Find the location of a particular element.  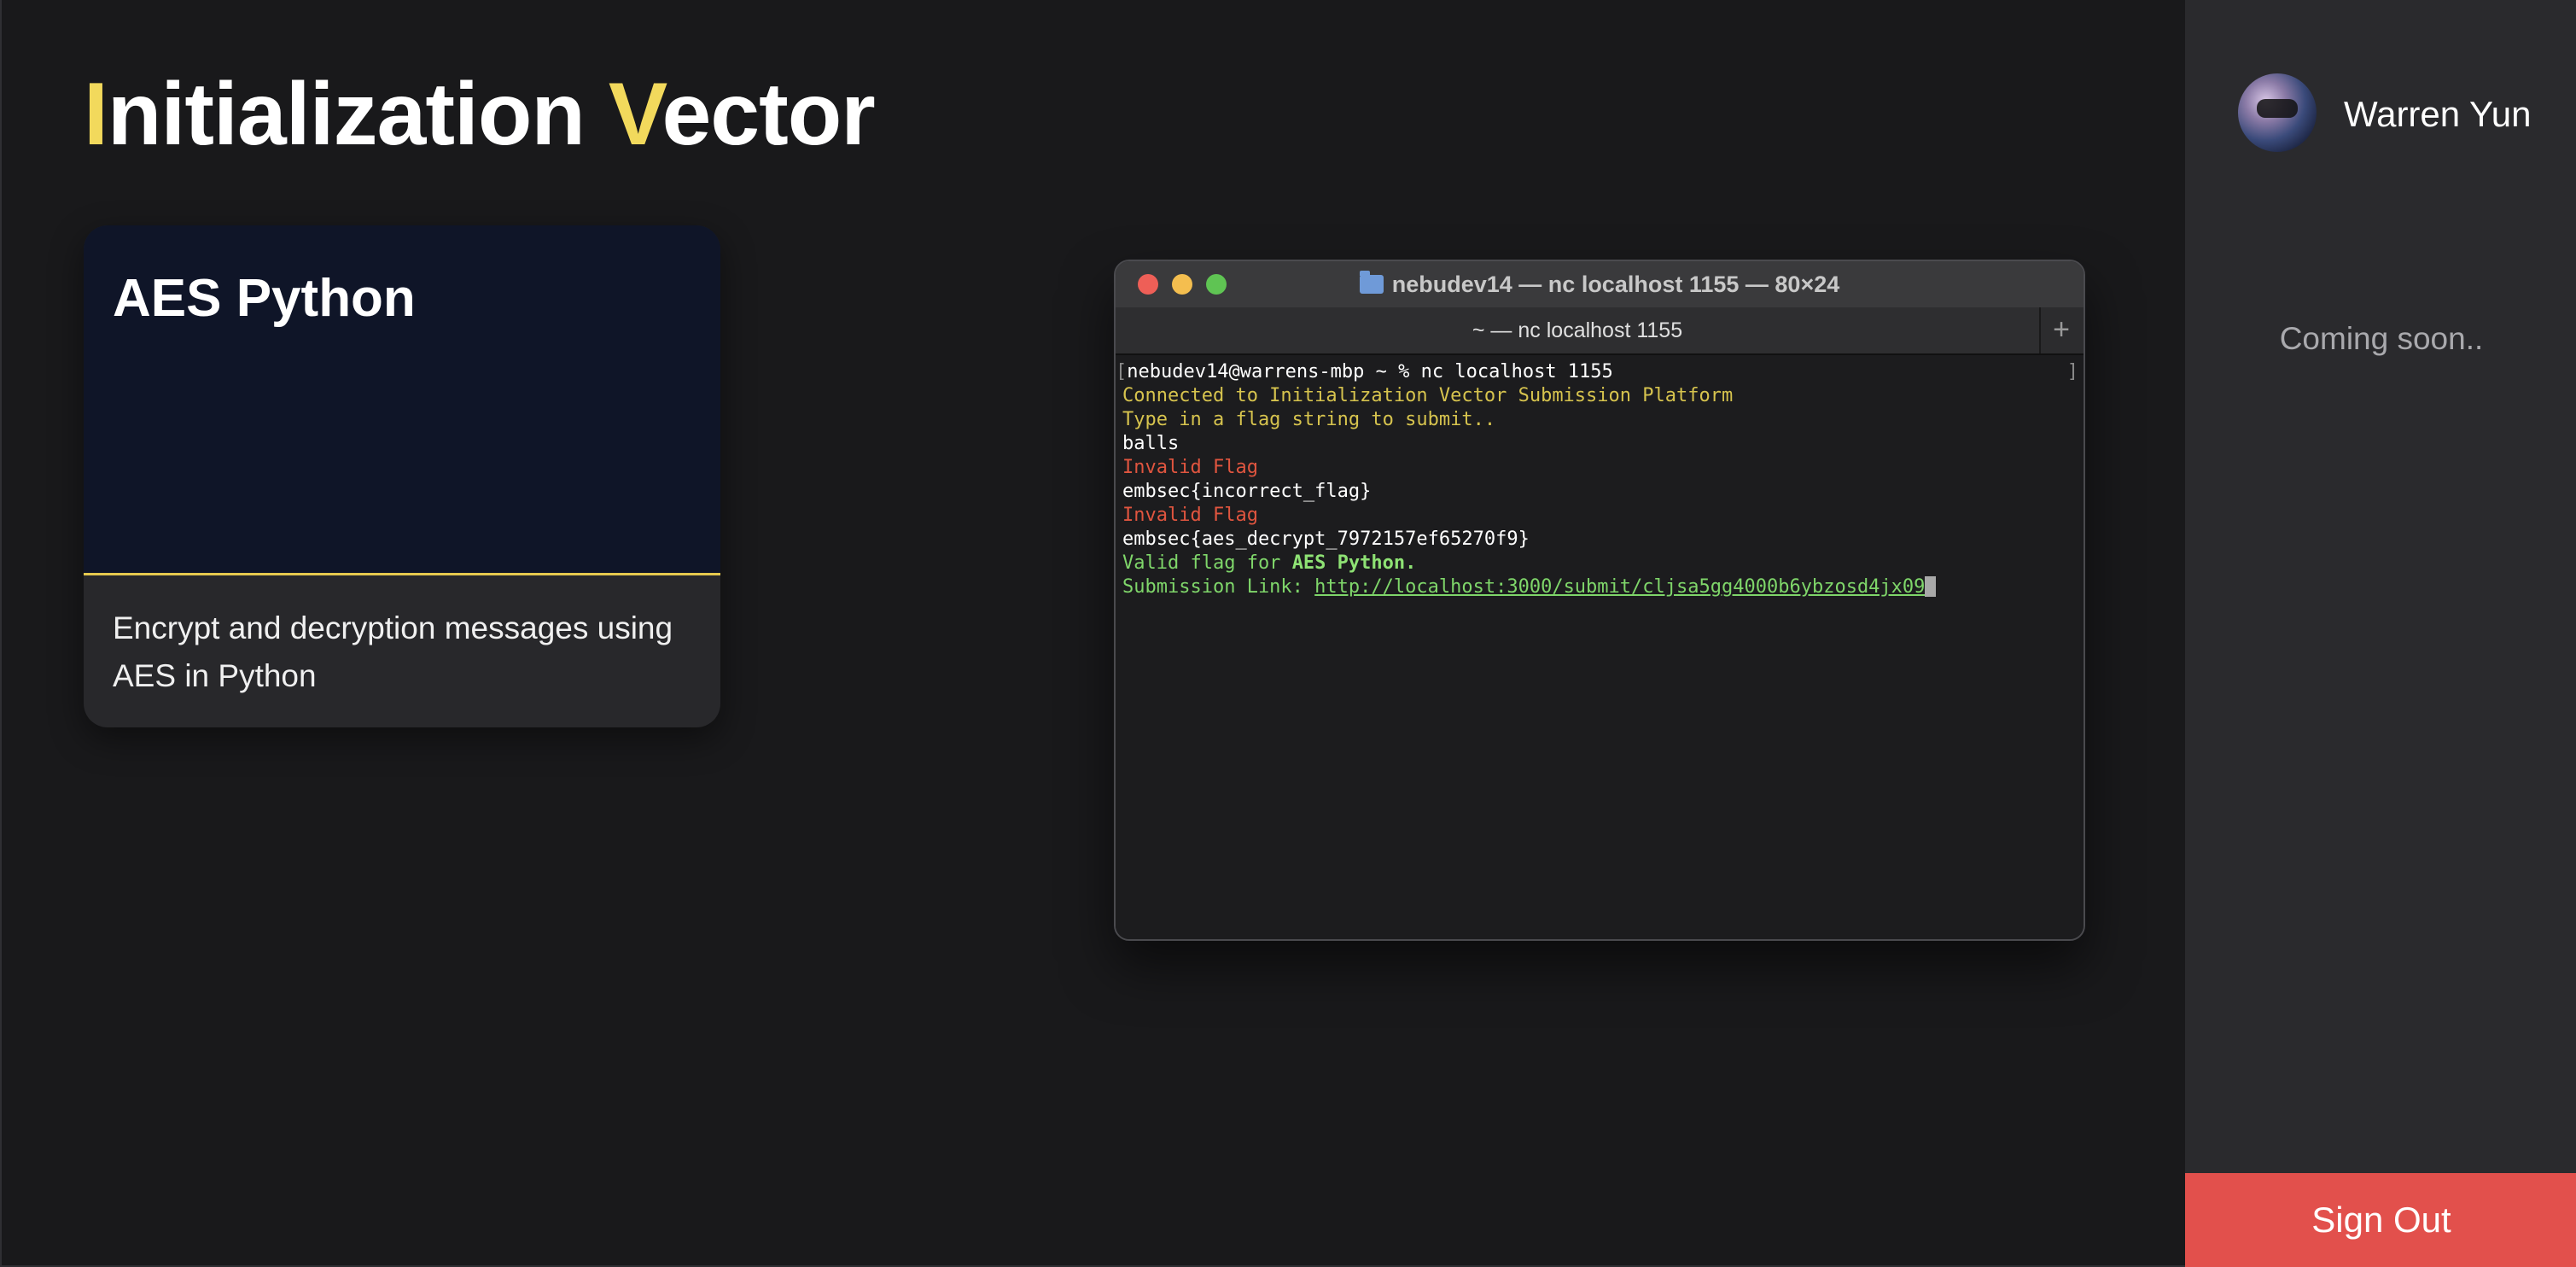

terminal-close-bracket: ] is located at coordinates (2072, 371).